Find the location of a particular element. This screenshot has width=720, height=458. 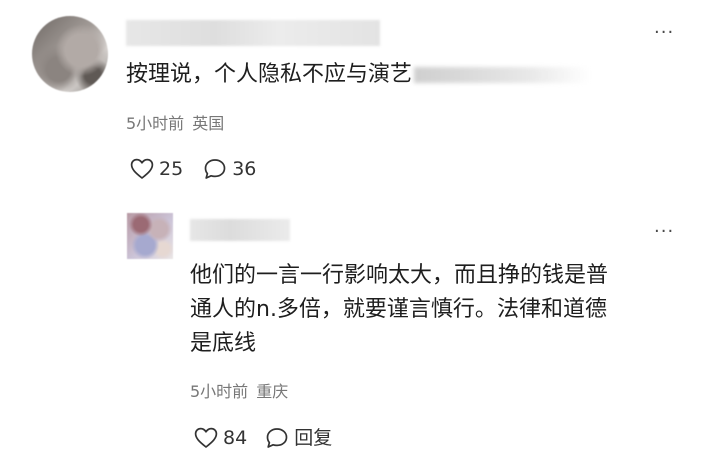

location: 重庆 is located at coordinates (272, 391).